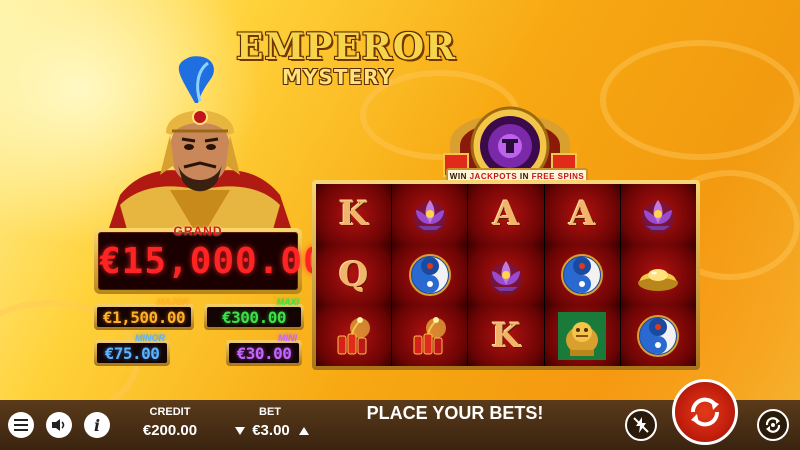 The height and width of the screenshot is (450, 800). Describe the element at coordinates (200, 148) in the screenshot. I see `emperor-character` at that location.